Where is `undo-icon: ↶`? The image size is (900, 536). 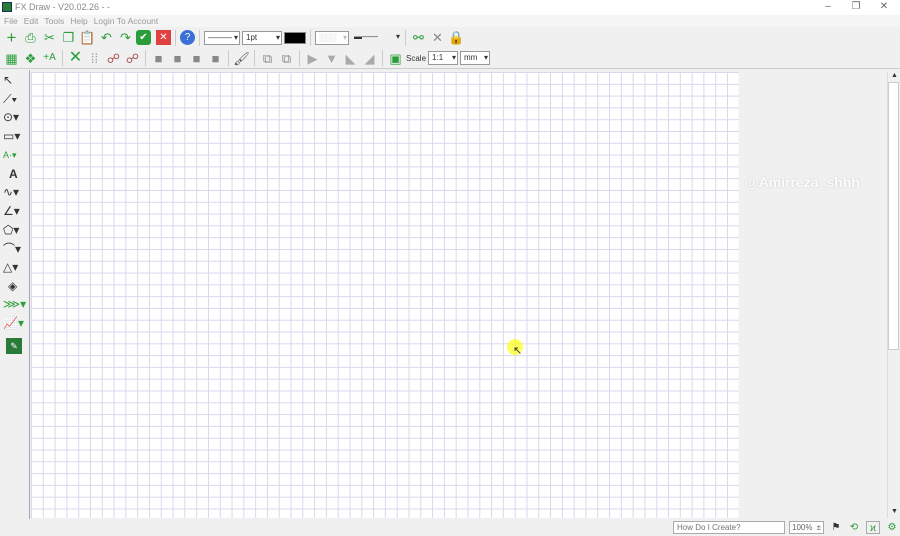
undo-icon: ↶ is located at coordinates (106, 37).